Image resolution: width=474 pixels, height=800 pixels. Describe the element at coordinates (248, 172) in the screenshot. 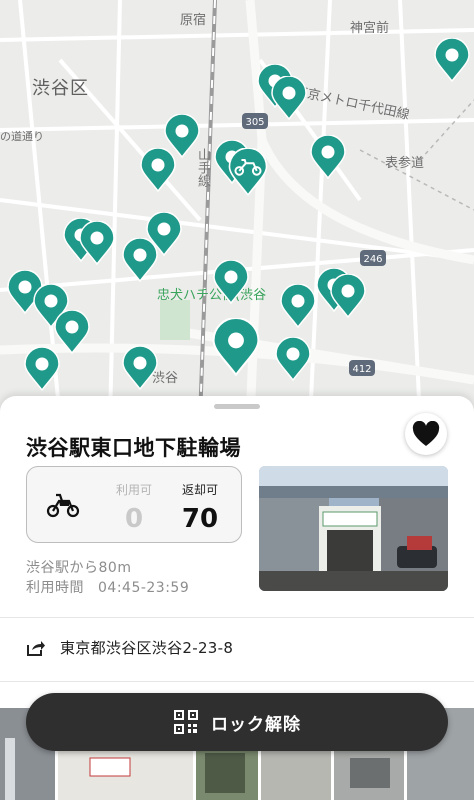

I see `selected-station-pin` at that location.